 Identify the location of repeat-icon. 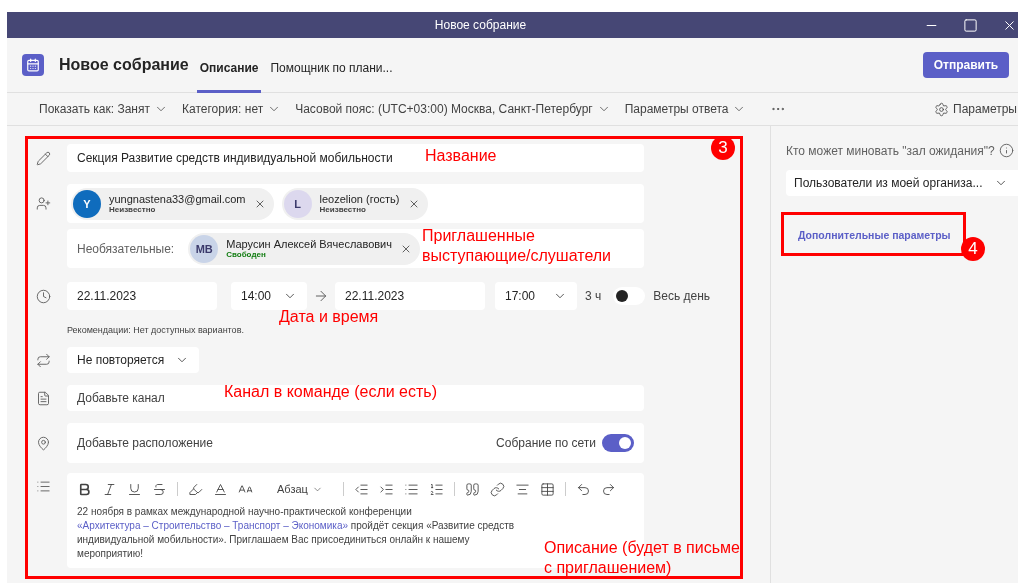
(43, 360).